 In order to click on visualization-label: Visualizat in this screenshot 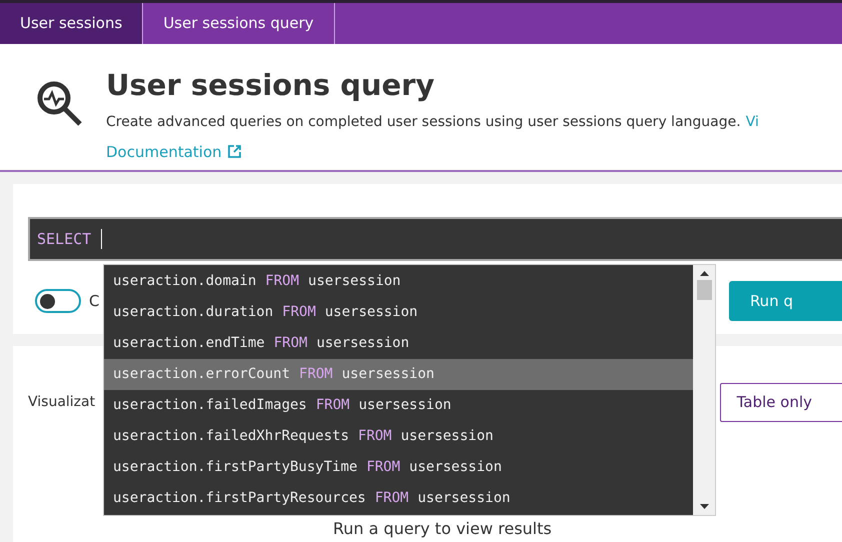, I will do `click(62, 402)`.